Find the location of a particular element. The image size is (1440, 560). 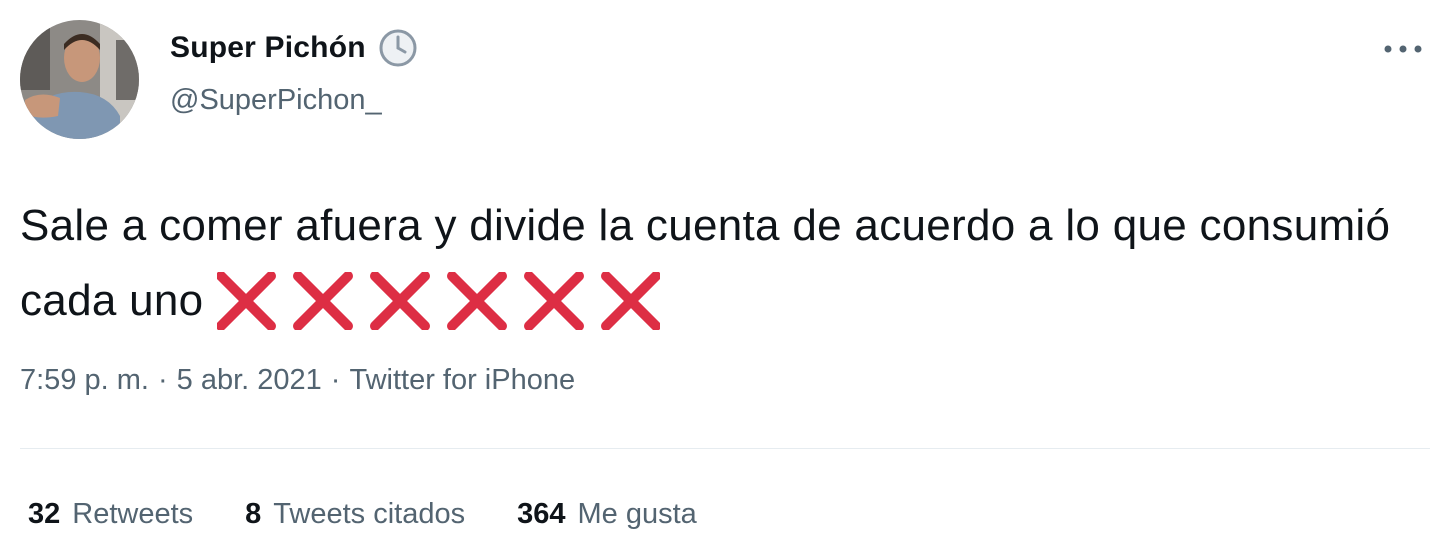

divider is located at coordinates (725, 448).